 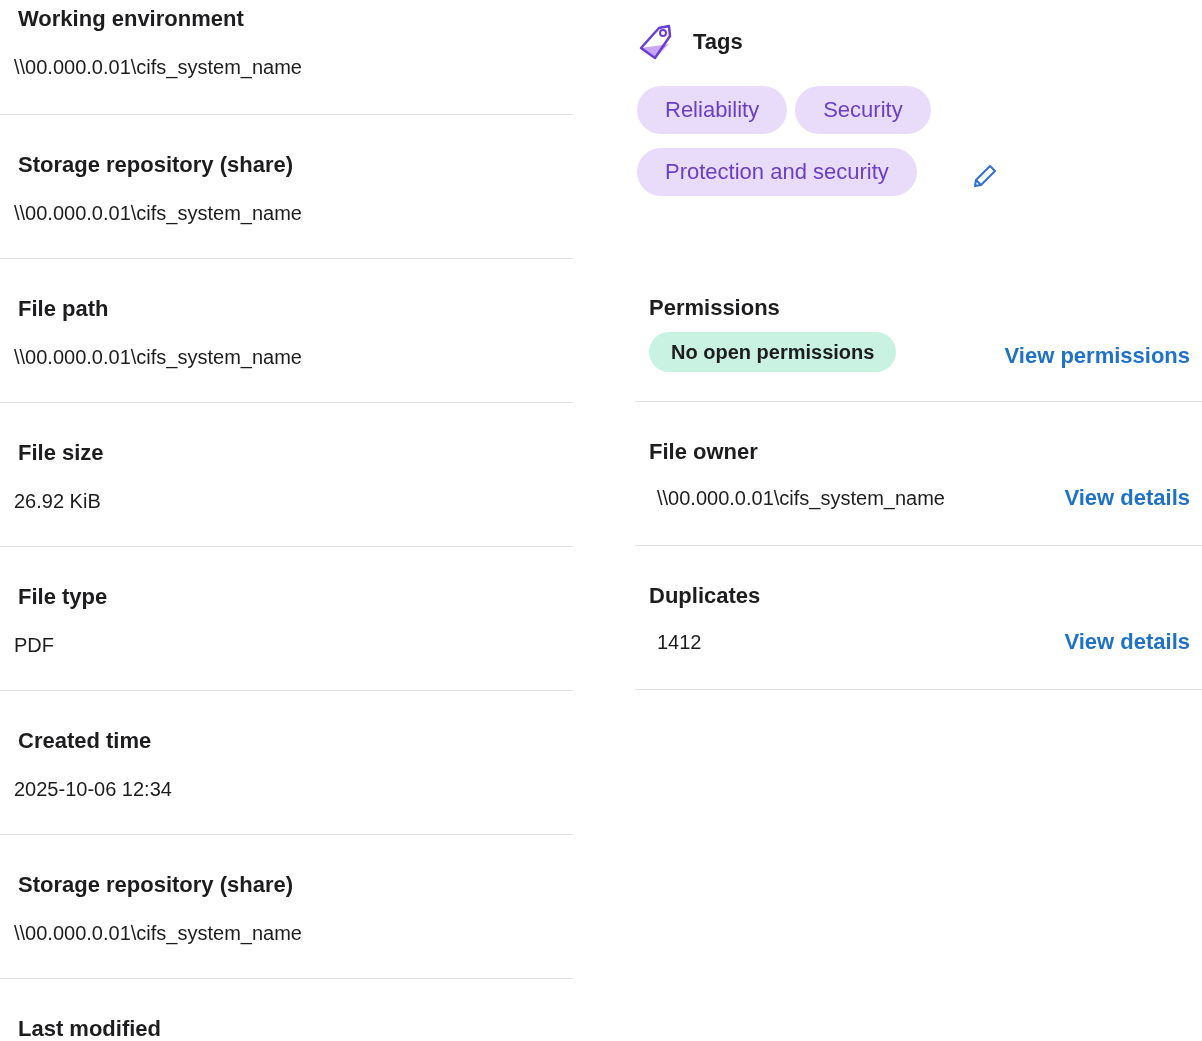 What do you see at coordinates (61, 453) in the screenshot?
I see `field-label: File size` at bounding box center [61, 453].